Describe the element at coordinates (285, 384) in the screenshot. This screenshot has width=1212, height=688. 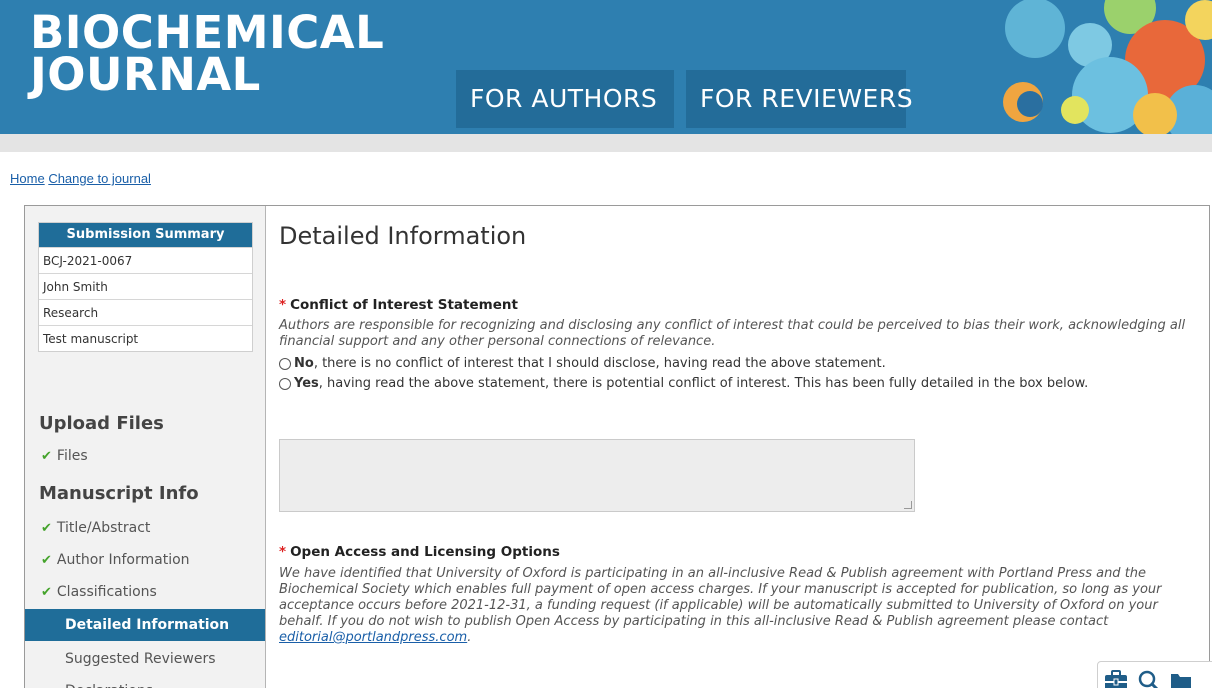
I see `radio-button-yes` at that location.